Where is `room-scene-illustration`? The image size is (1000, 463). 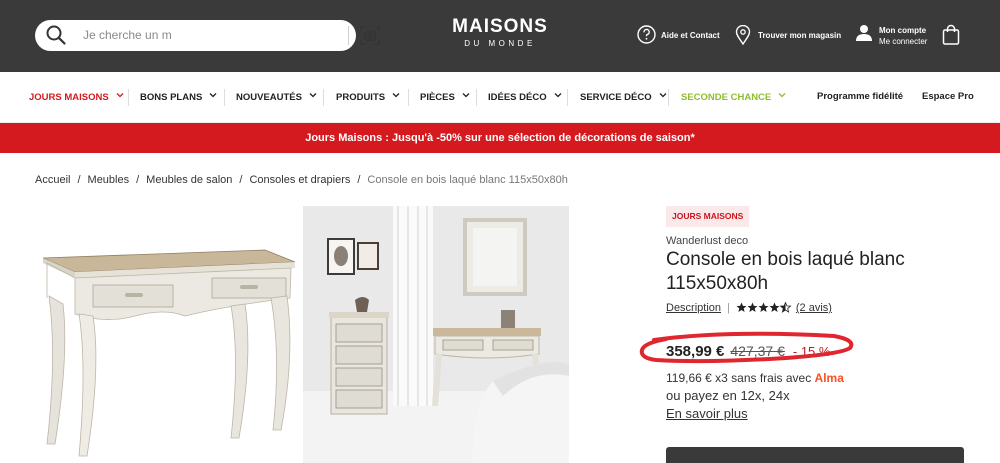 room-scene-illustration is located at coordinates (436, 334).